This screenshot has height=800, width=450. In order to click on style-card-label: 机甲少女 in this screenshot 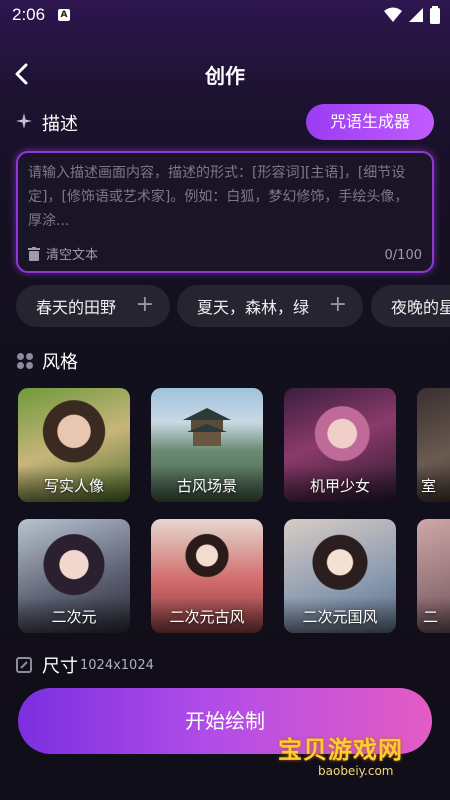, I will do `click(339, 486)`.